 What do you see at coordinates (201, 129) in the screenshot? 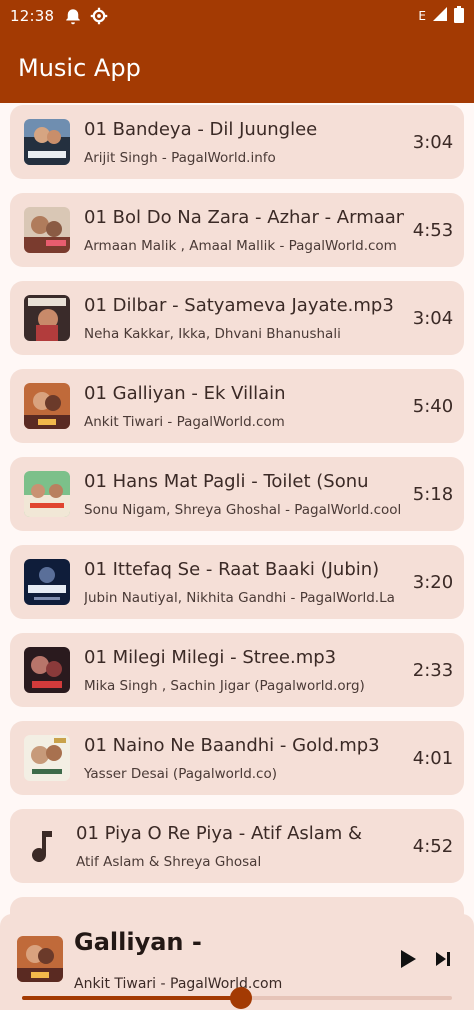
I see `song-title: 01 Bandeya - Dil Juunglee` at bounding box center [201, 129].